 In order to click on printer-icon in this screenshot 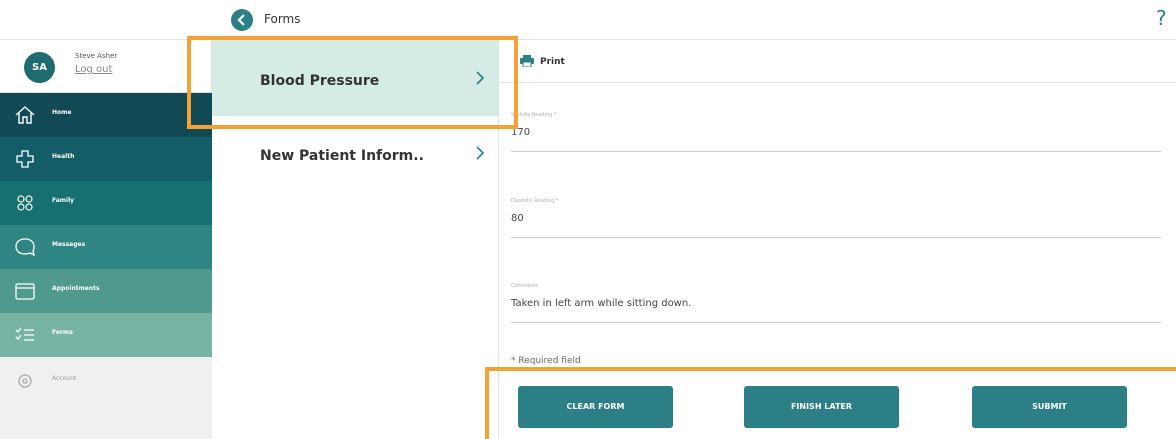, I will do `click(527, 61)`.